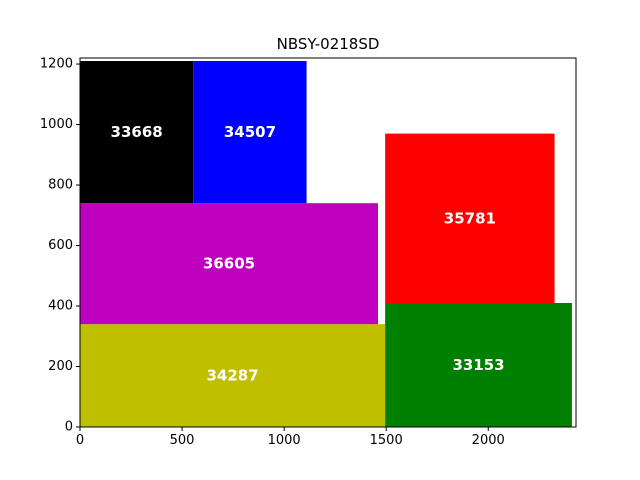 The height and width of the screenshot is (480, 640). What do you see at coordinates (488, 440) in the screenshot?
I see `x-tick-label: 2000` at bounding box center [488, 440].